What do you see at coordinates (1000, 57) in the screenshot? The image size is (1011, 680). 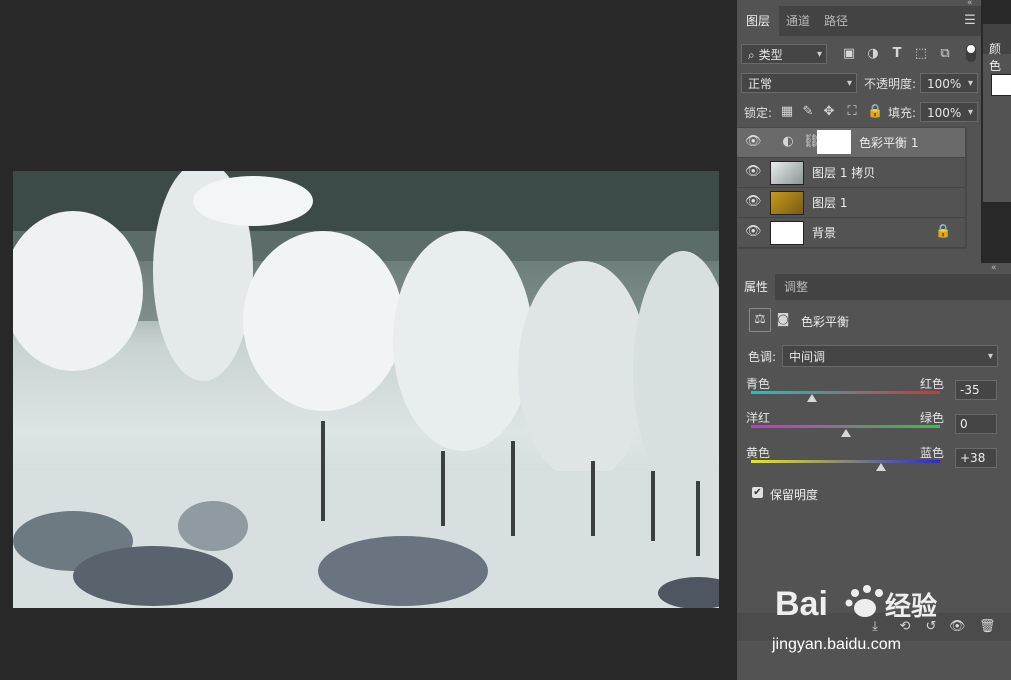 I see `tab-color: 颜色` at bounding box center [1000, 57].